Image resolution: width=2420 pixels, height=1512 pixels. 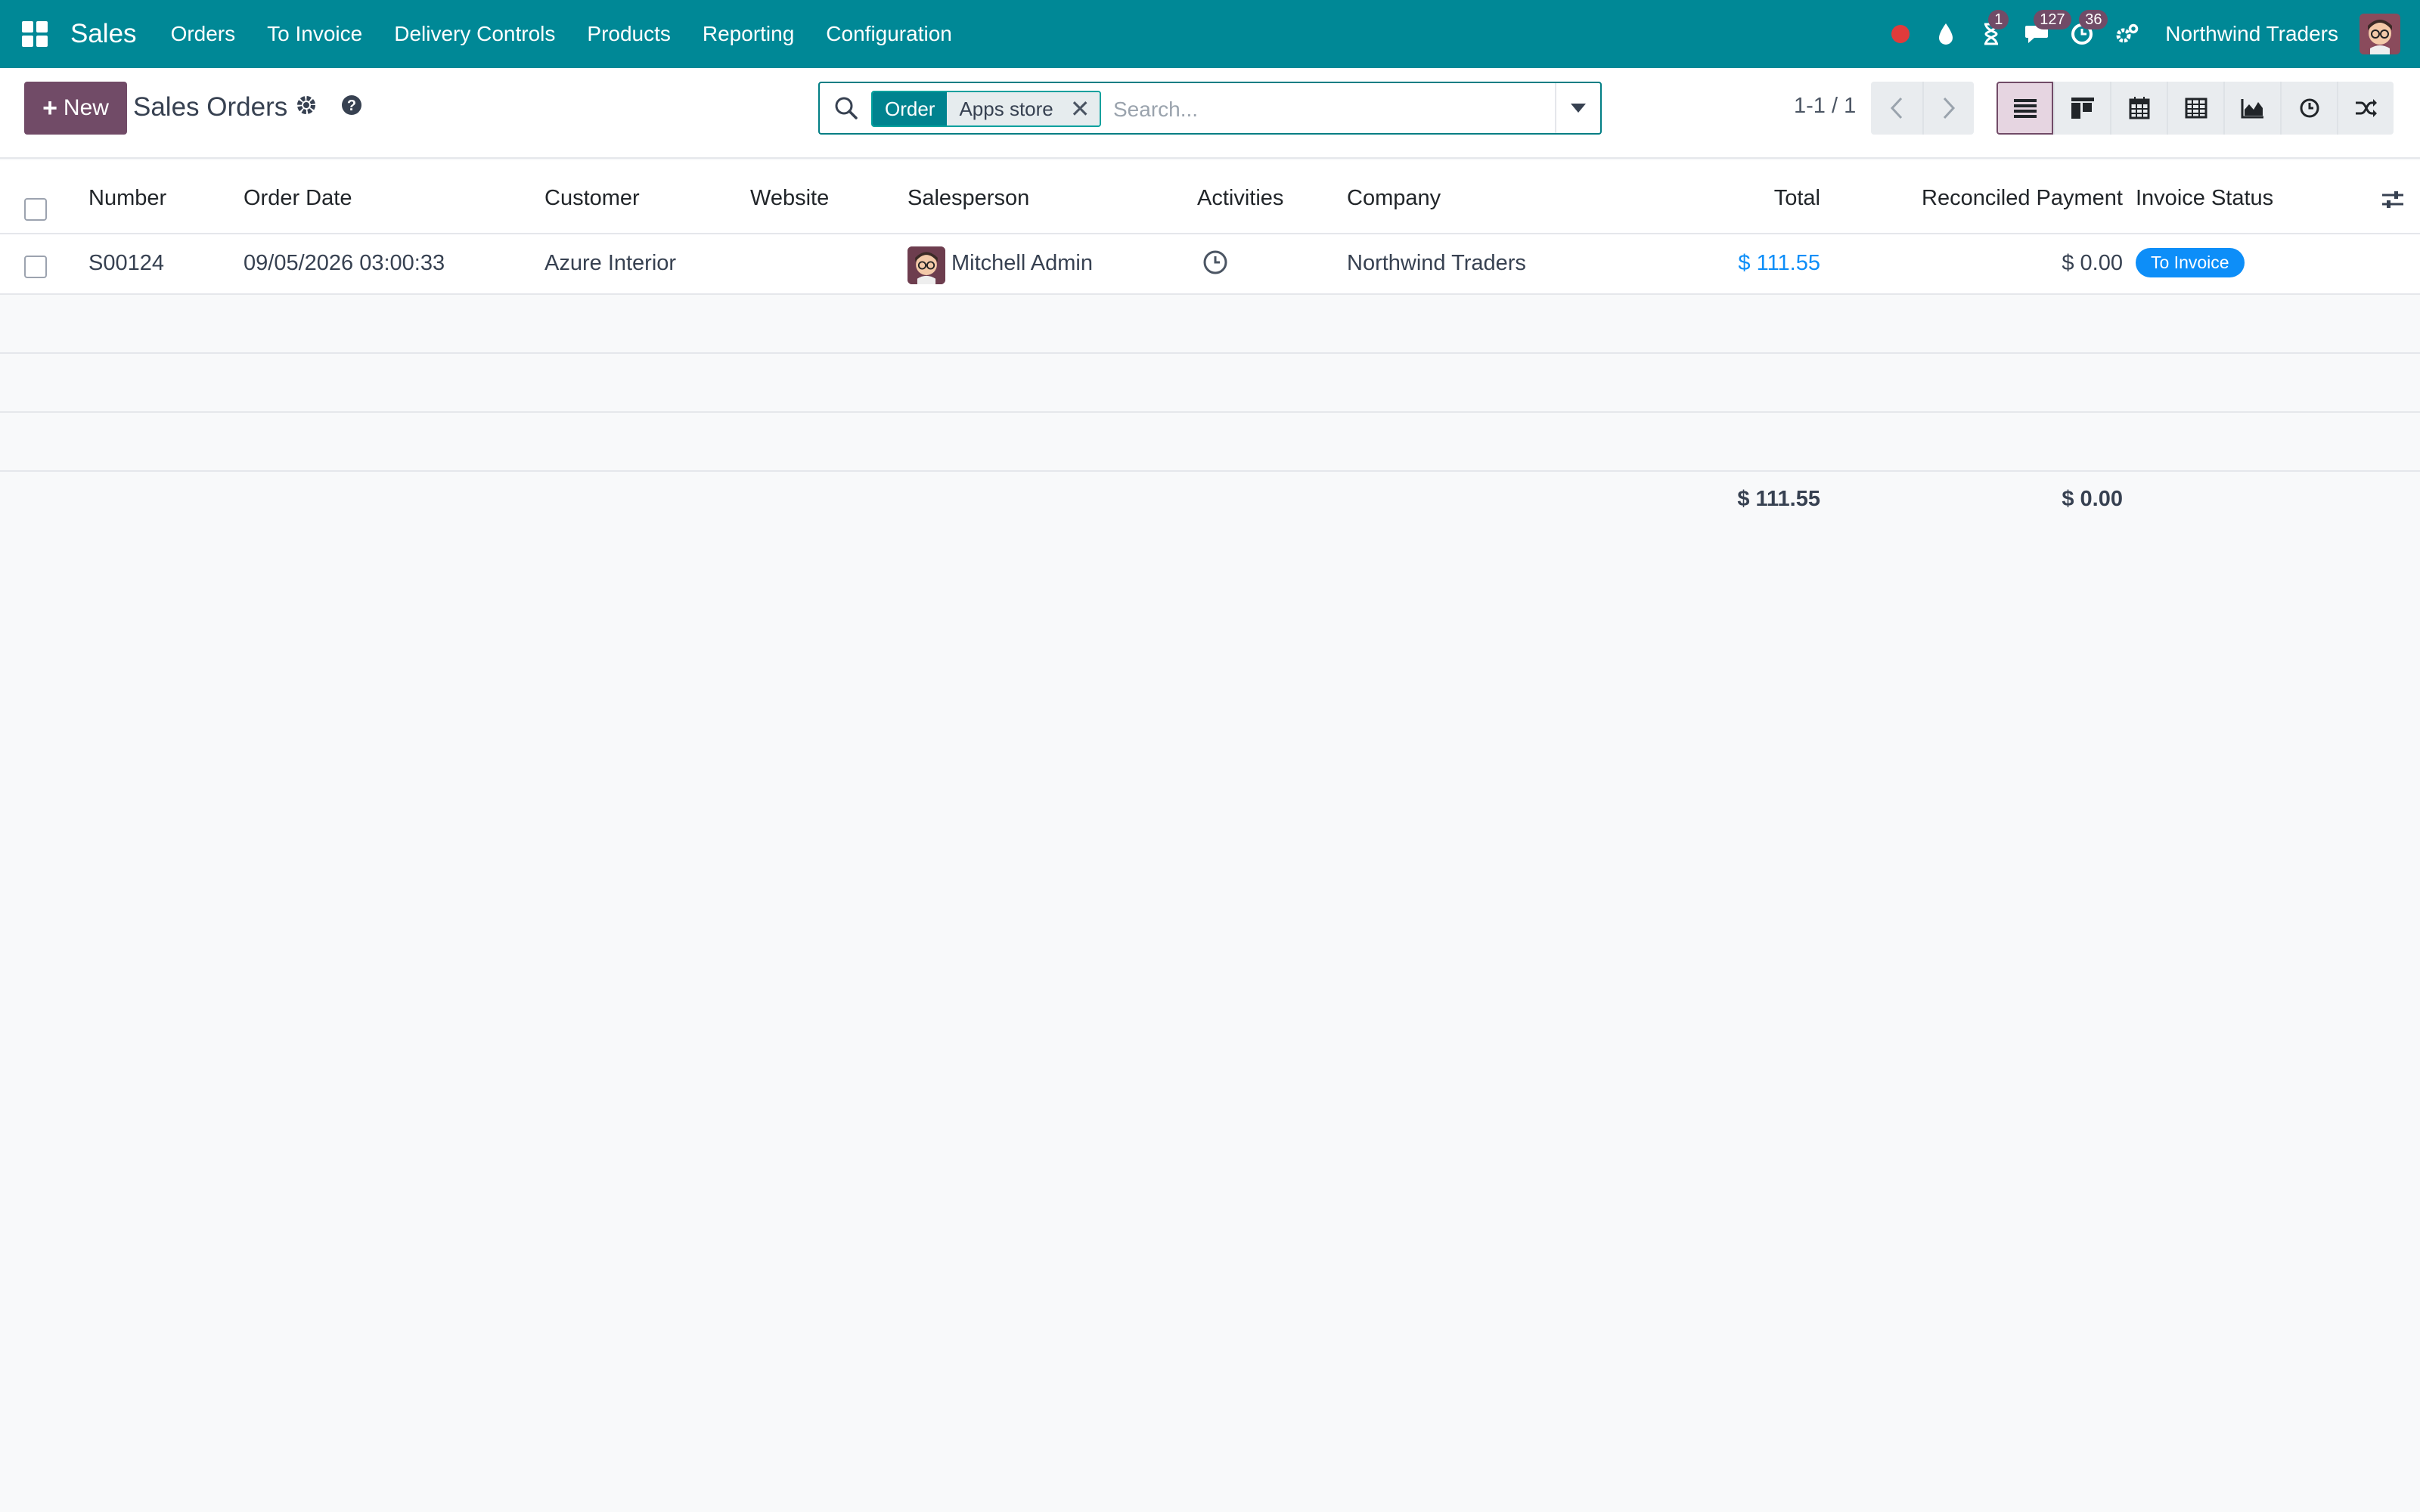 I want to click on user-avatar, so click(x=2380, y=34).